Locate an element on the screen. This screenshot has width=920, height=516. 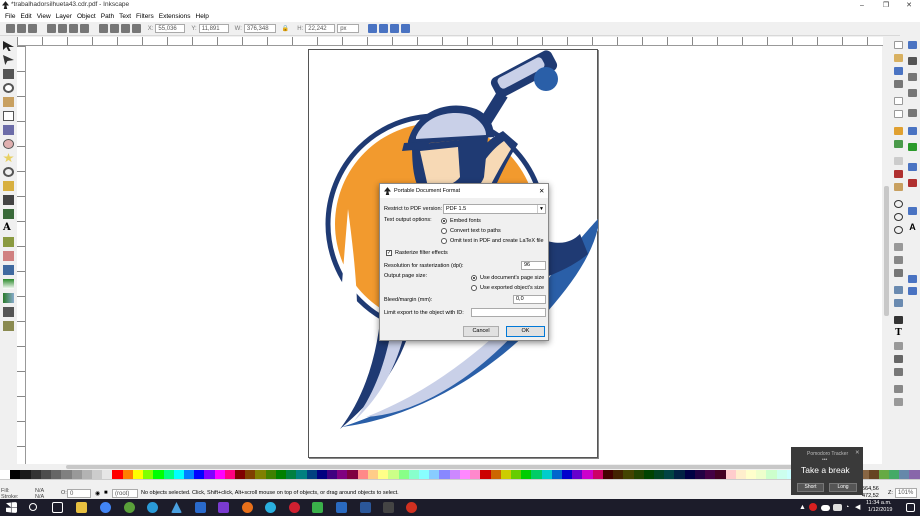
dropper-tool-icon is located at coordinates (8, 312).